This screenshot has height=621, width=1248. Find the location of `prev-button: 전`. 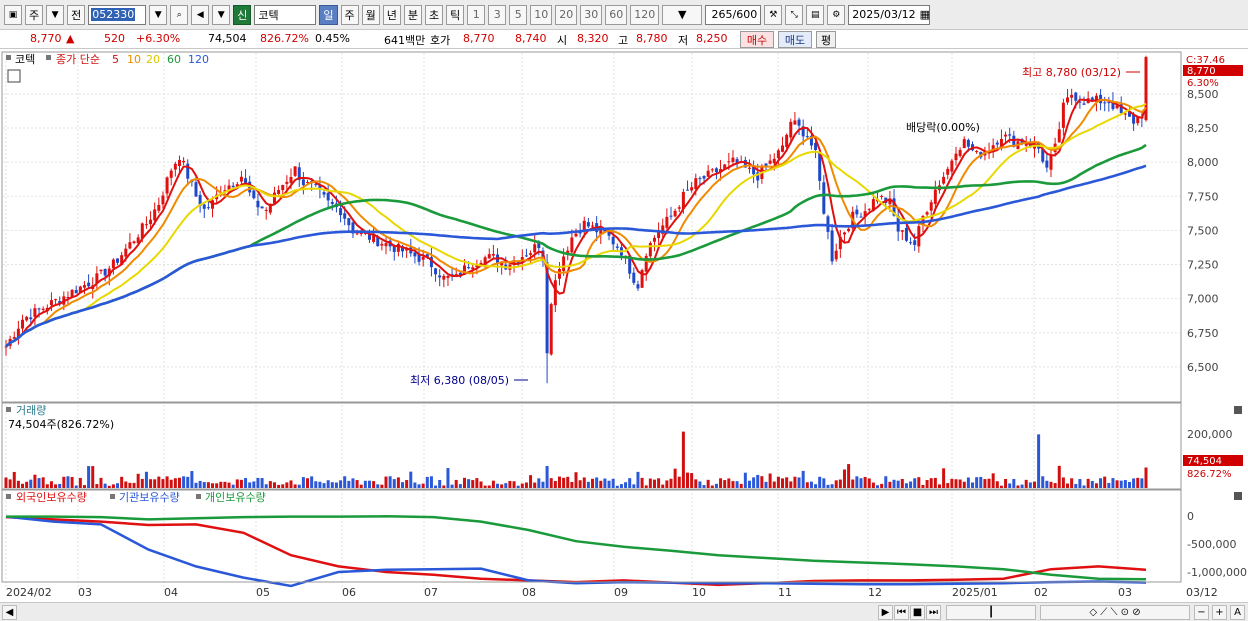

prev-button: 전 is located at coordinates (76, 14).